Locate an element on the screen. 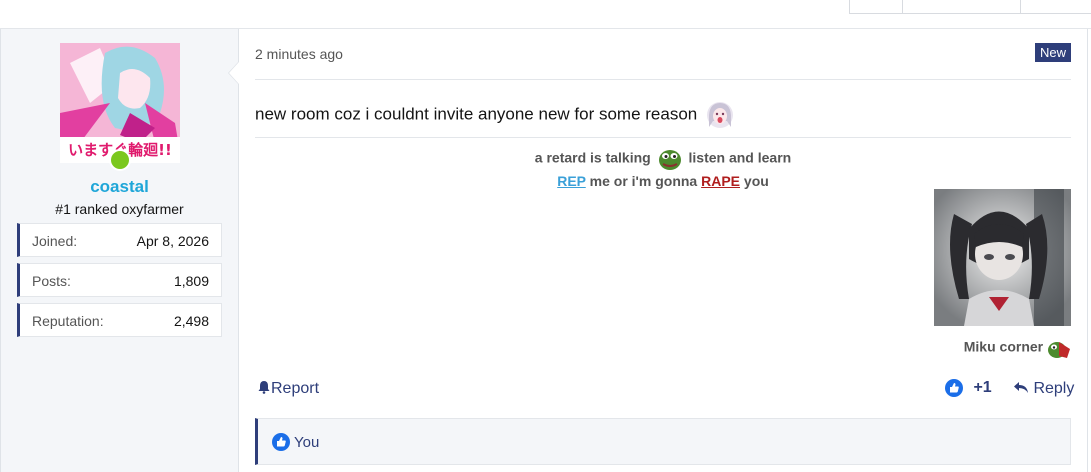  like-icon is located at coordinates (954, 388).